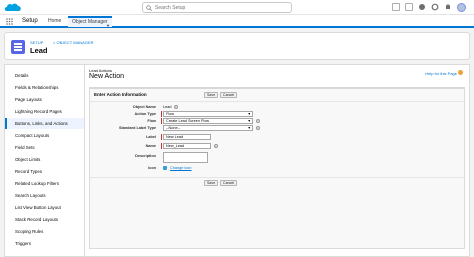  What do you see at coordinates (211, 183) in the screenshot?
I see `save-button-bottom: Save` at bounding box center [211, 183].